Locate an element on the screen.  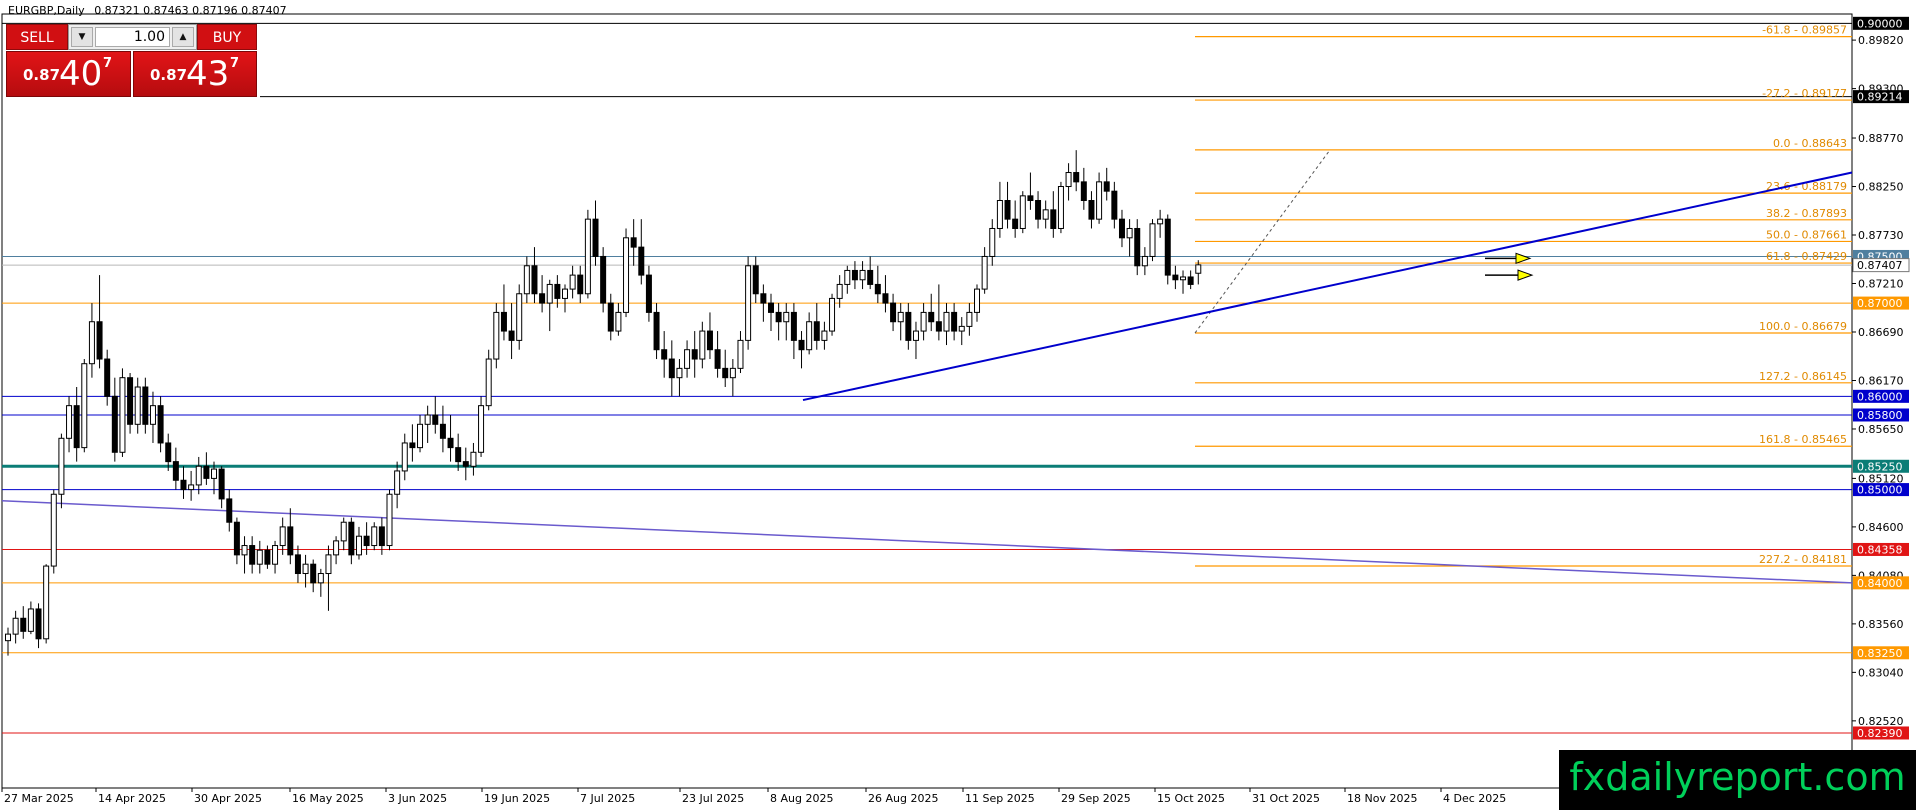
sell-price: 0.87 40 7 is located at coordinates (68, 74).